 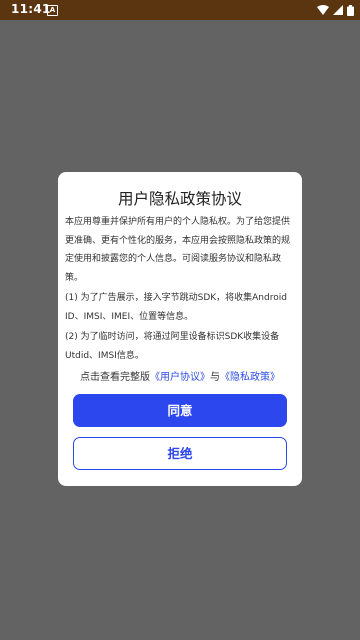 What do you see at coordinates (180, 10) in the screenshot?
I see `status-bar: 11:41 A` at bounding box center [180, 10].